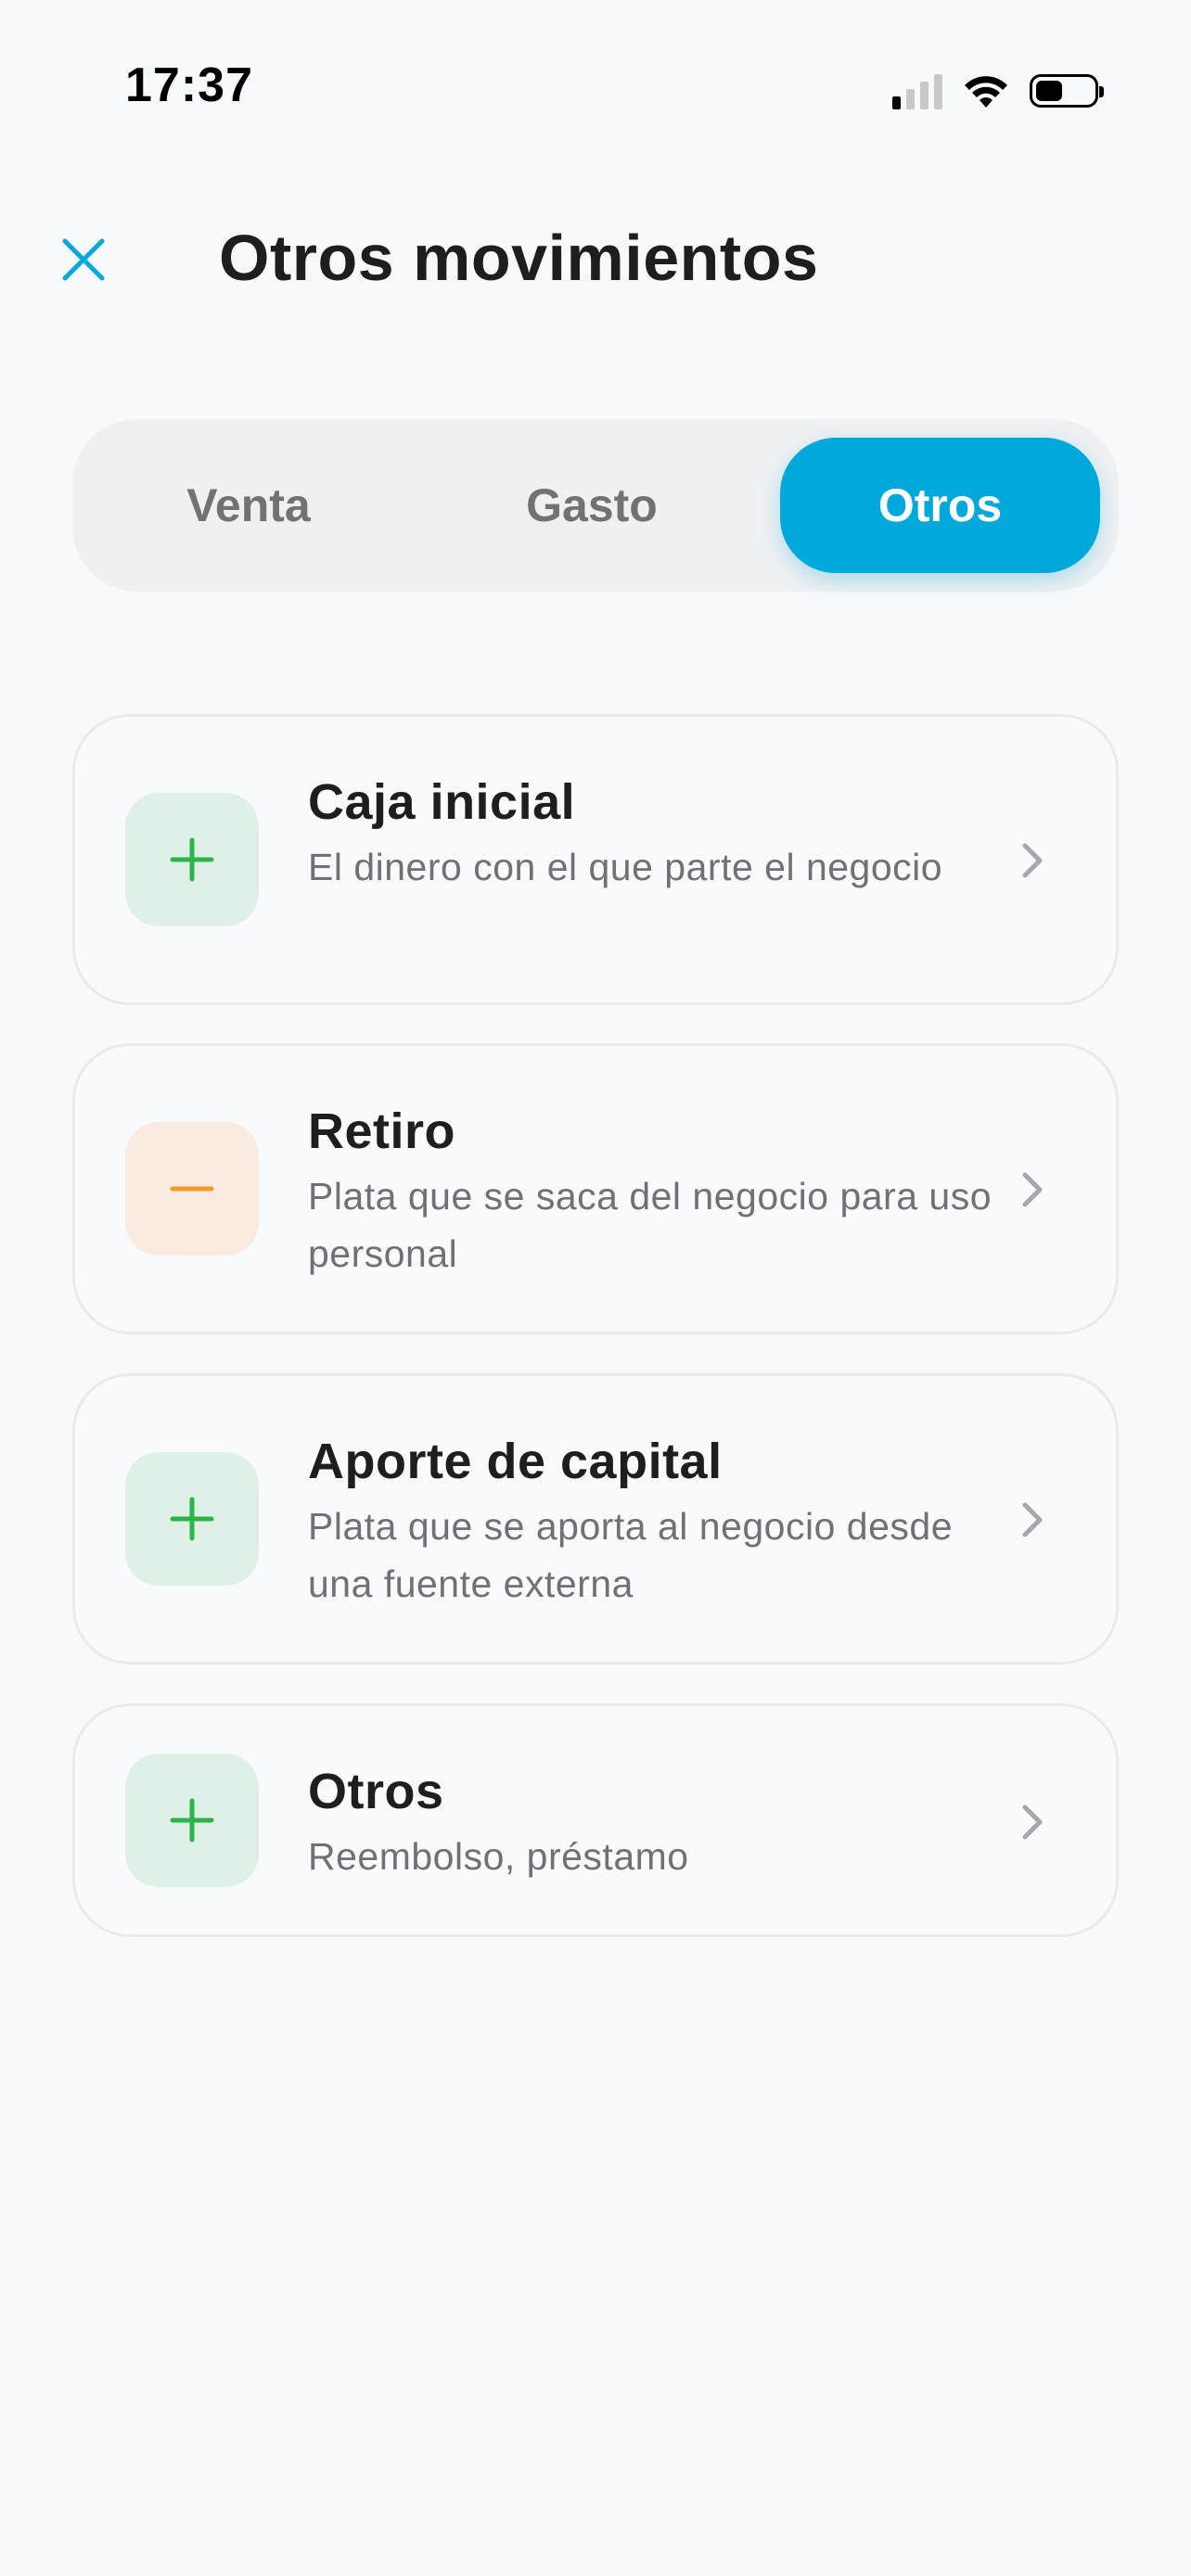  I want to click on minus-icon, so click(192, 1189).